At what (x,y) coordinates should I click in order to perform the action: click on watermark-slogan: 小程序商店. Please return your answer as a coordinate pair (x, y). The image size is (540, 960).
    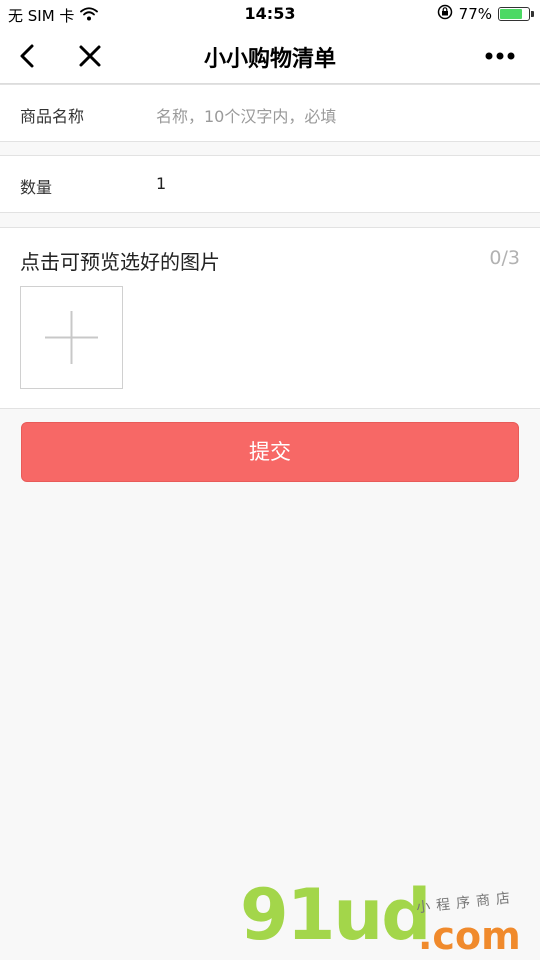
    Looking at the image, I should click on (466, 903).